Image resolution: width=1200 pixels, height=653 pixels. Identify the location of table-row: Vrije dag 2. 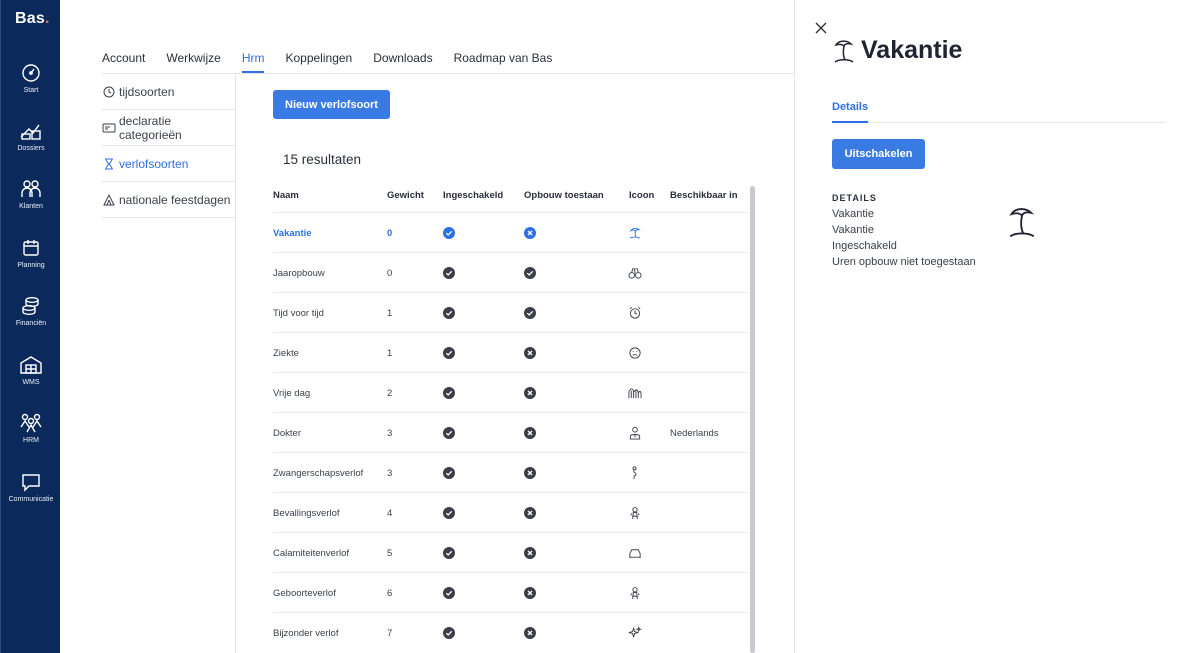
(510, 392).